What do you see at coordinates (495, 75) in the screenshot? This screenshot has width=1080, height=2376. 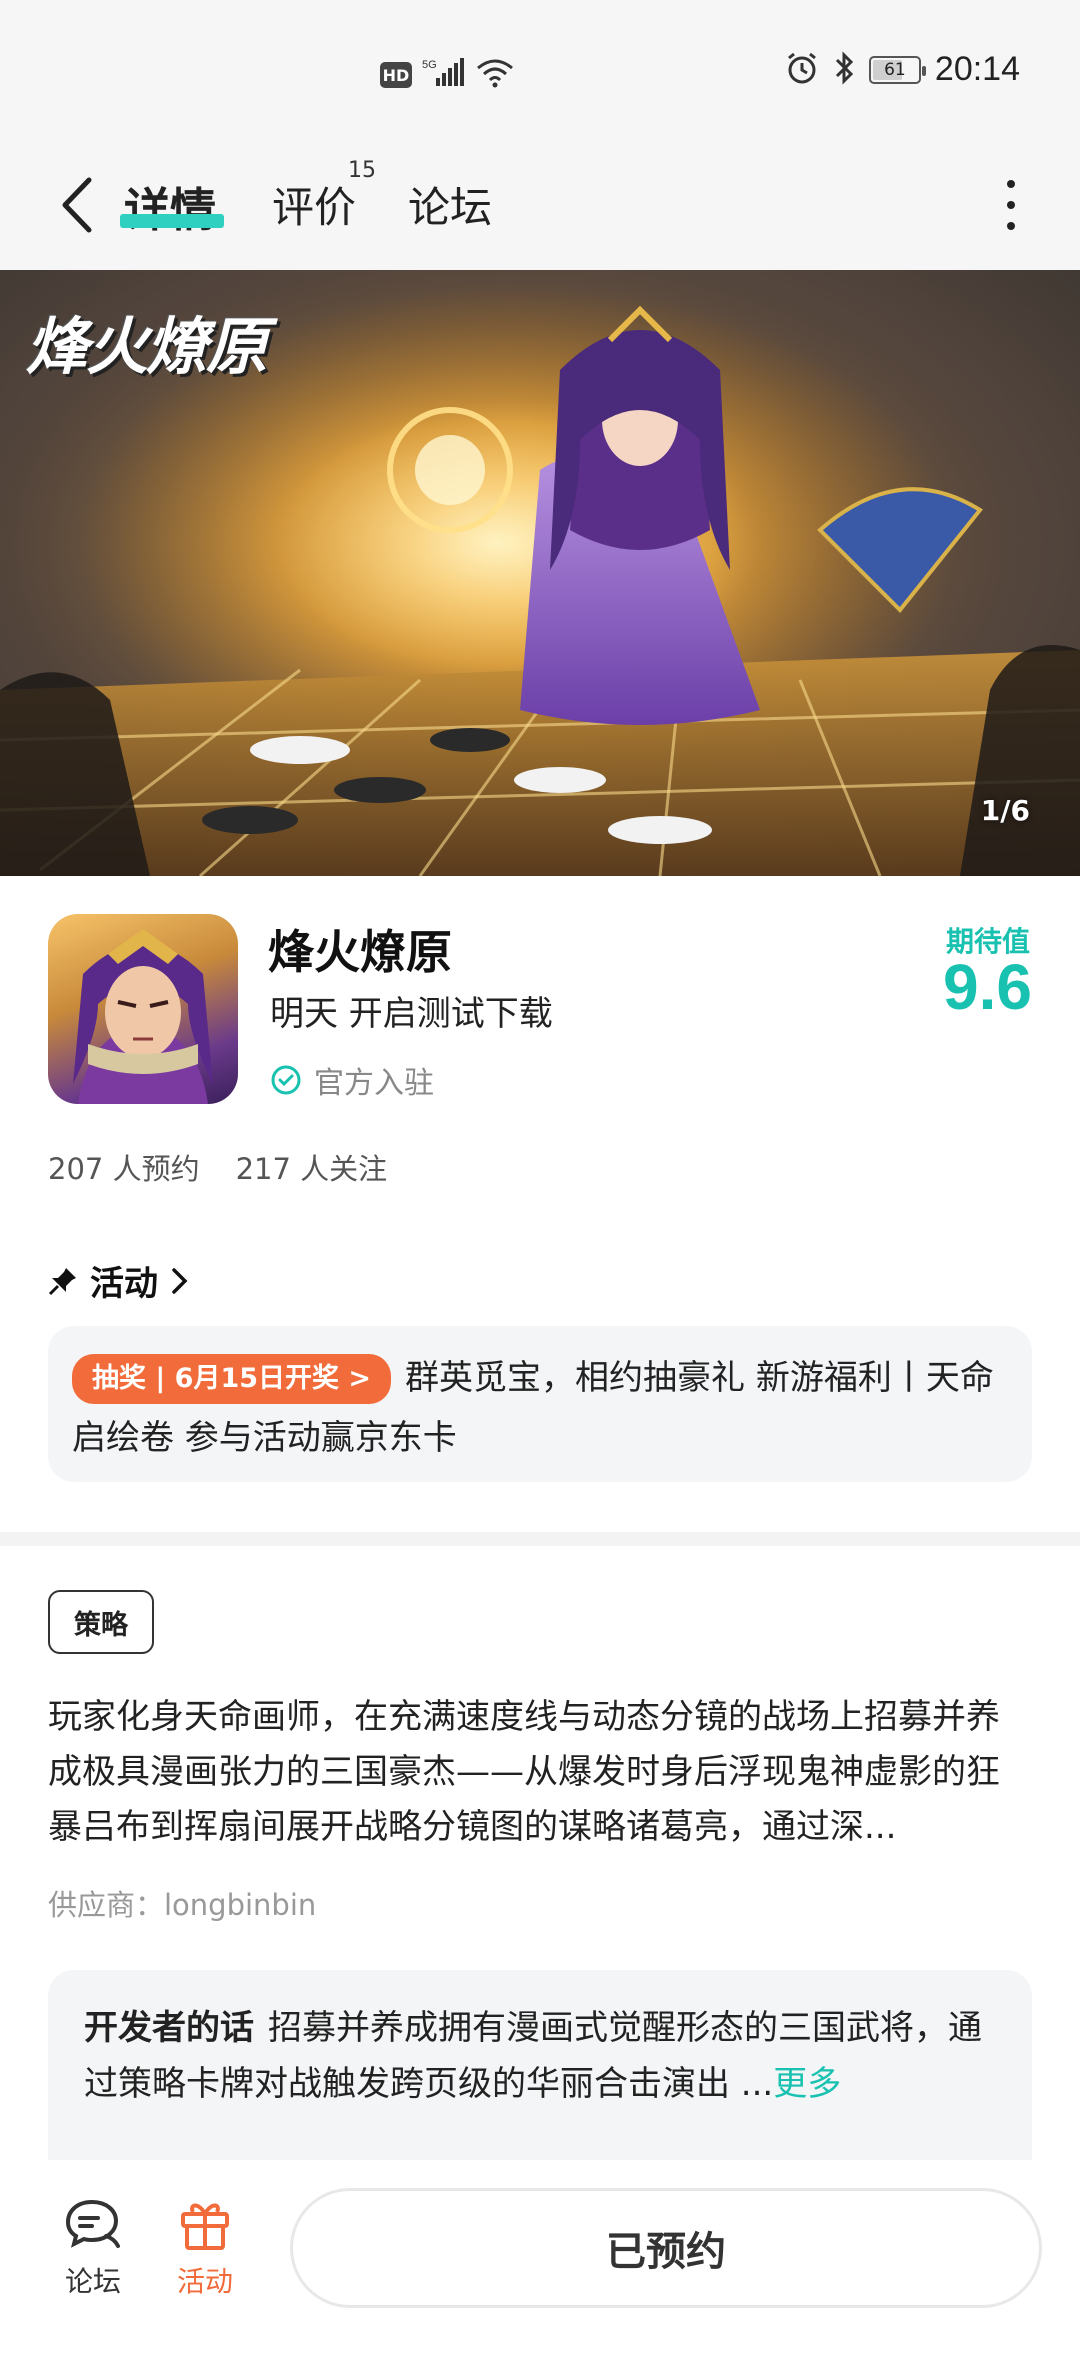 I see `wifi-icon` at bounding box center [495, 75].